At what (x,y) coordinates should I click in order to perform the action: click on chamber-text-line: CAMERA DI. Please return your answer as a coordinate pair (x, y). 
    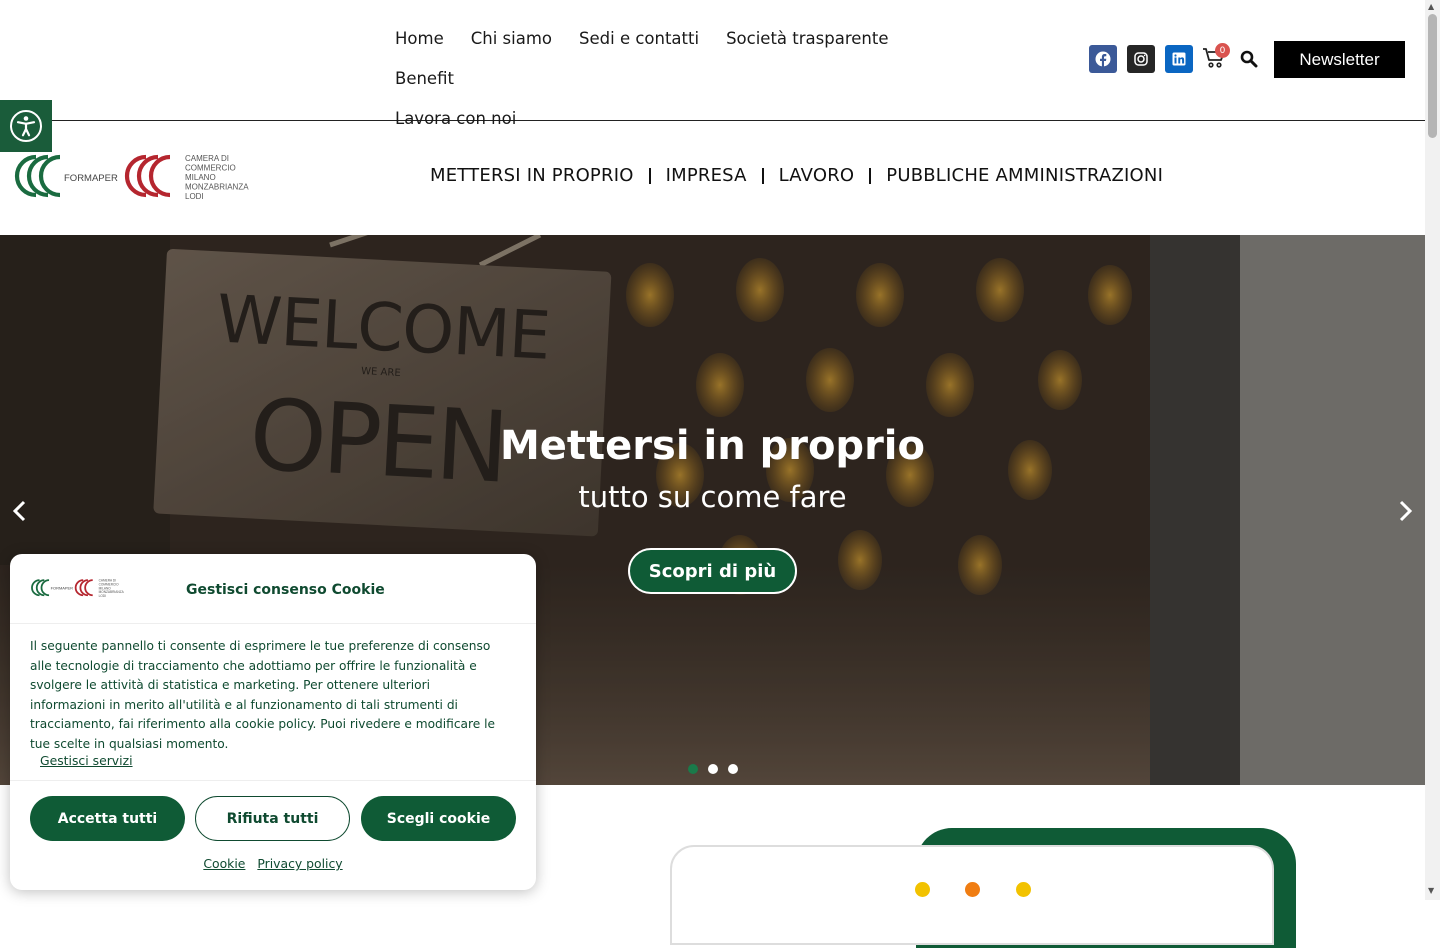
    Looking at the image, I should click on (207, 158).